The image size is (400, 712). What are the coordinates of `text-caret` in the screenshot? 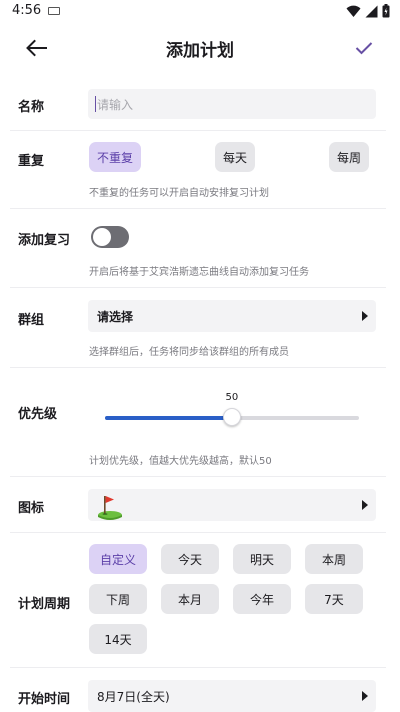 It's located at (95, 104).